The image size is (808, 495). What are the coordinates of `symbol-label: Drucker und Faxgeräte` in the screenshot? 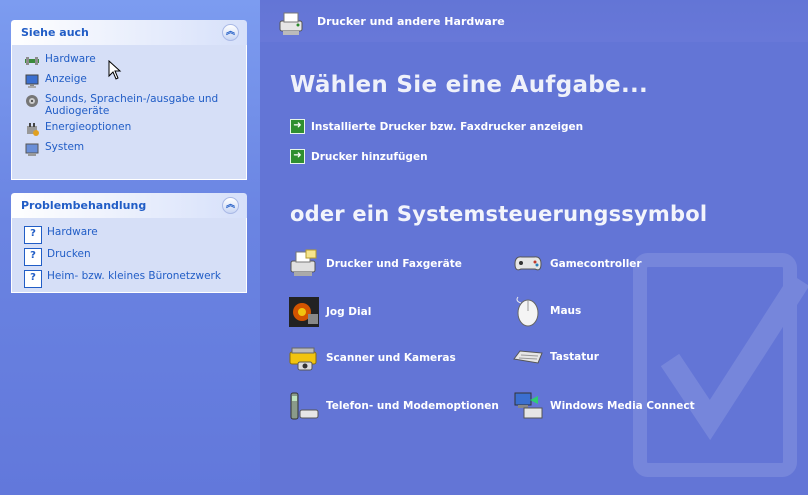 It's located at (394, 264).